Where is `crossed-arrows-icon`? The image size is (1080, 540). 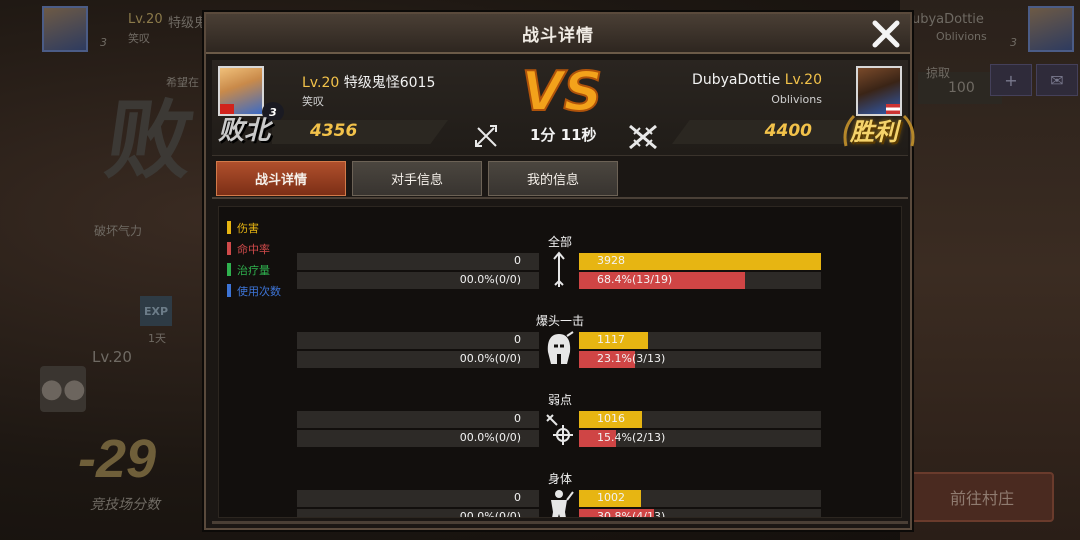
crossed-arrows-icon is located at coordinates (486, 136).